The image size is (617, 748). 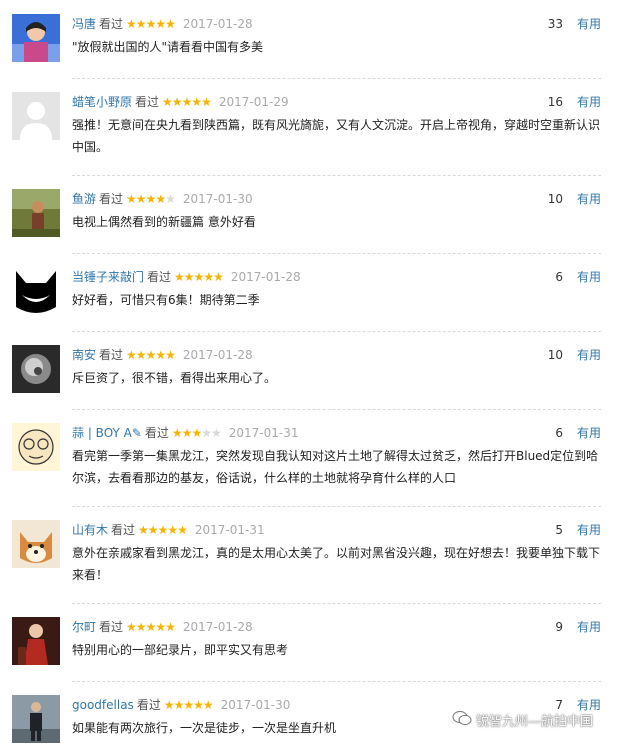 I want to click on shiba-dog-avatar, so click(x=36, y=544).